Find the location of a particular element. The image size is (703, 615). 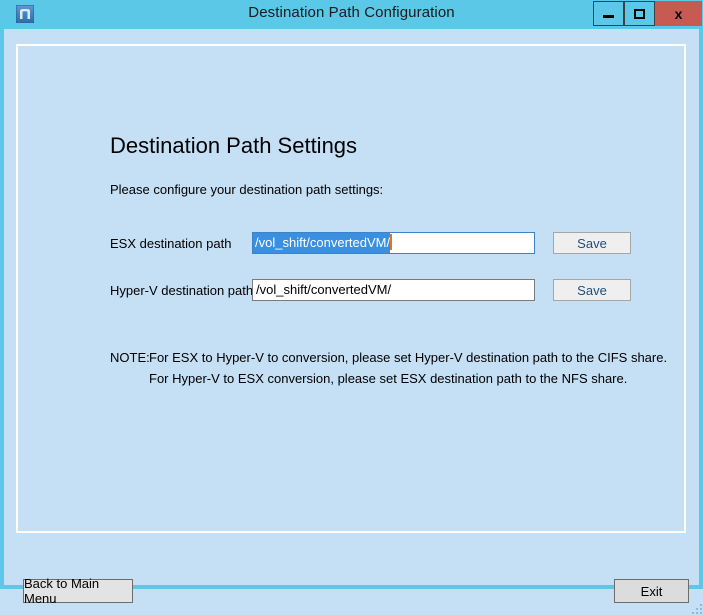

hyperv-destination-path-value: /vol_shift/convertedVM/ is located at coordinates (324, 289).